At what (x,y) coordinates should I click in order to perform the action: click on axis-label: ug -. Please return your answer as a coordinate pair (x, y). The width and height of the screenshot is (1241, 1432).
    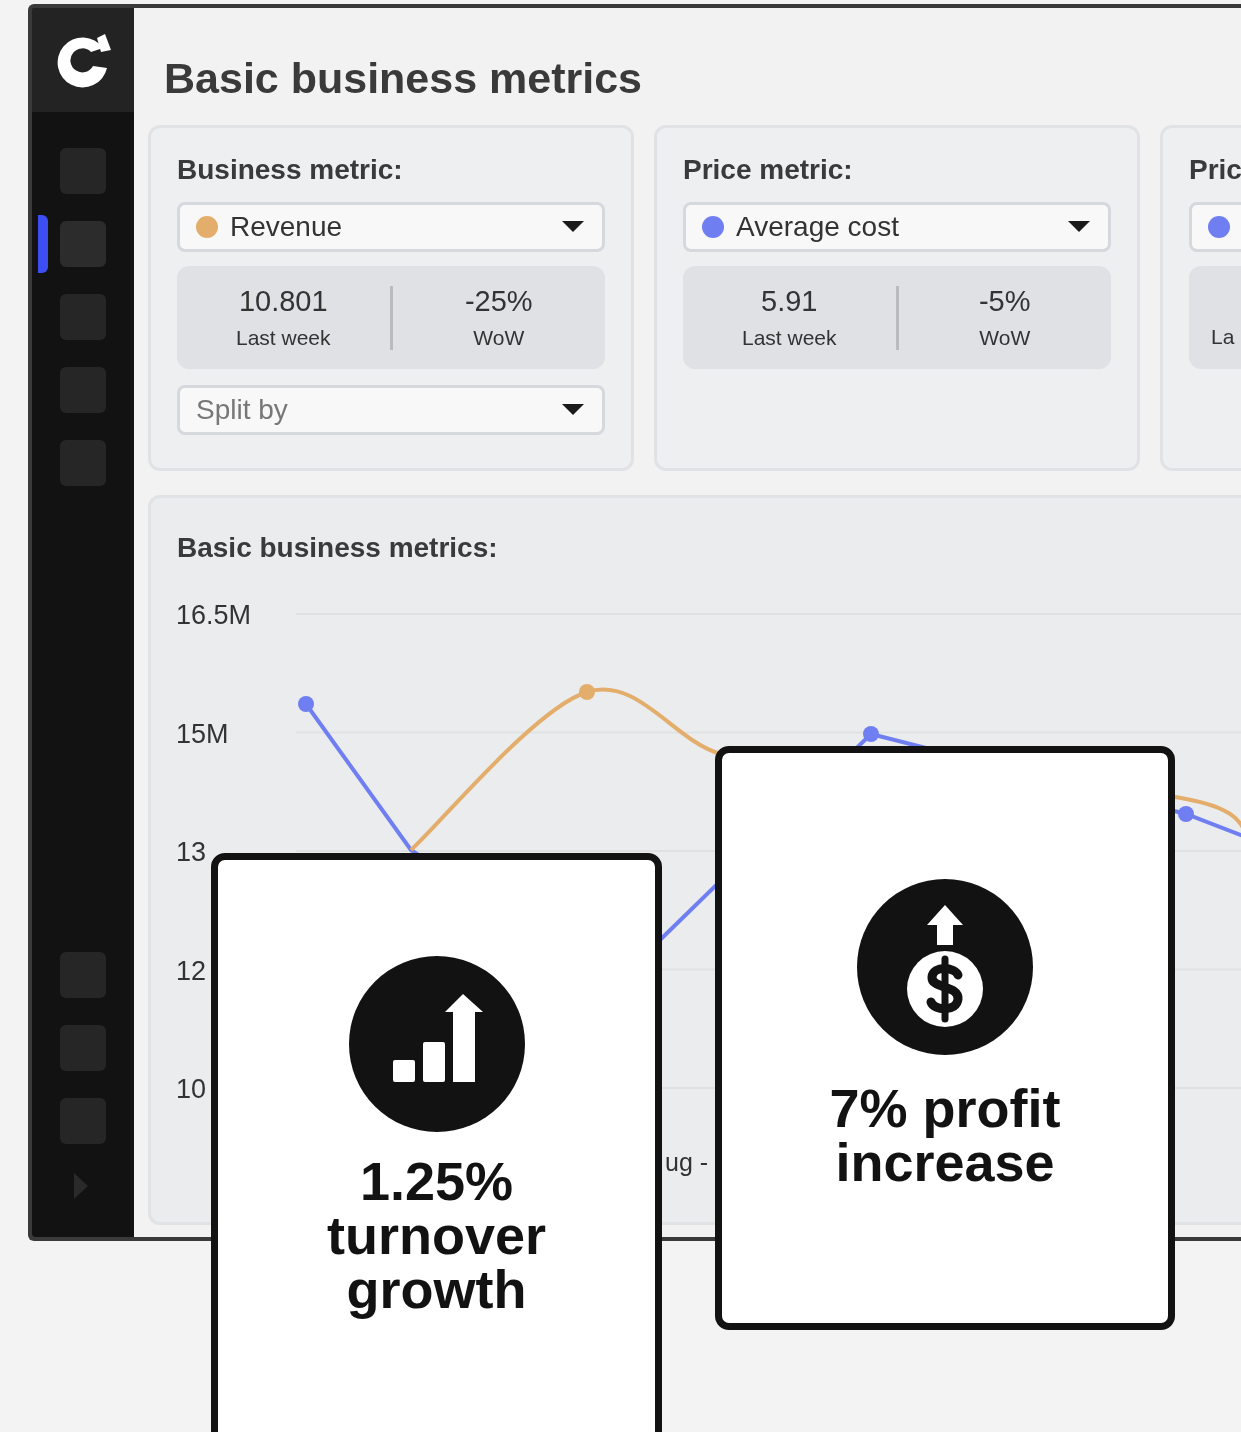
    Looking at the image, I should click on (687, 1162).